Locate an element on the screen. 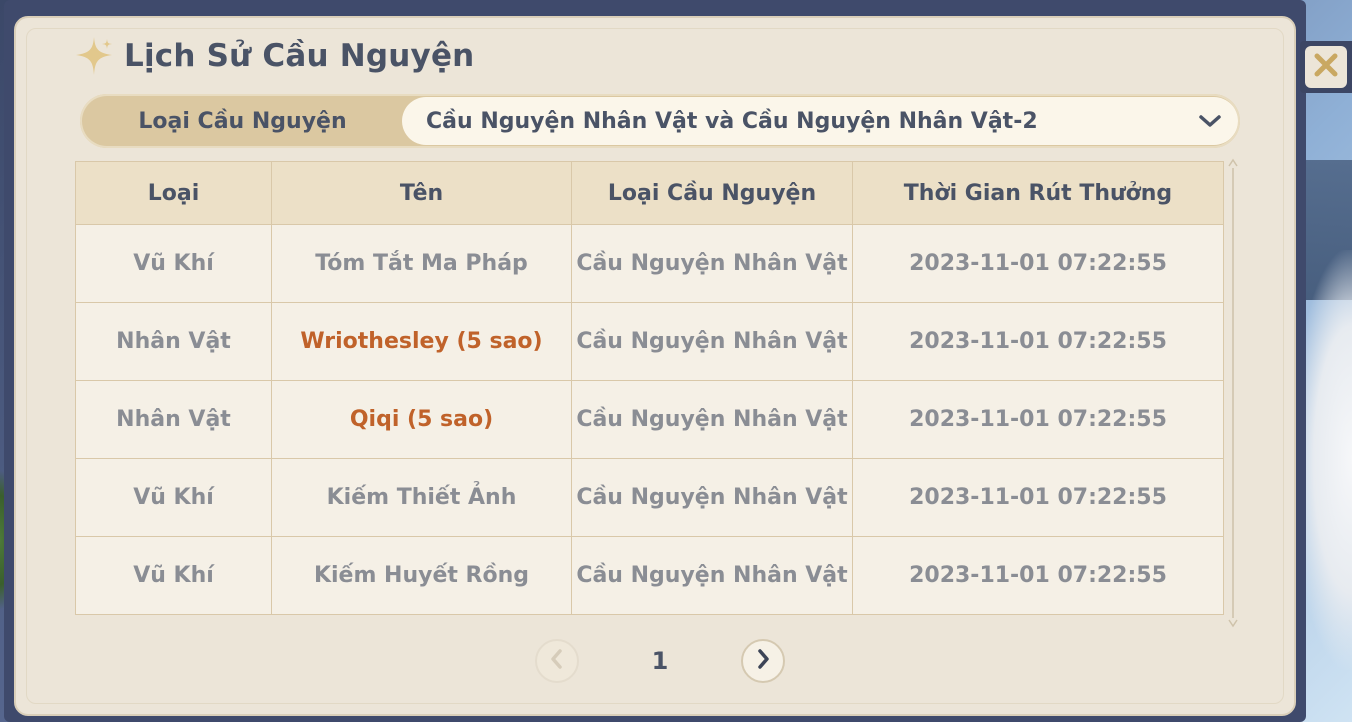 This screenshot has height=722, width=1352. scrollbar-track is located at coordinates (1233, 393).